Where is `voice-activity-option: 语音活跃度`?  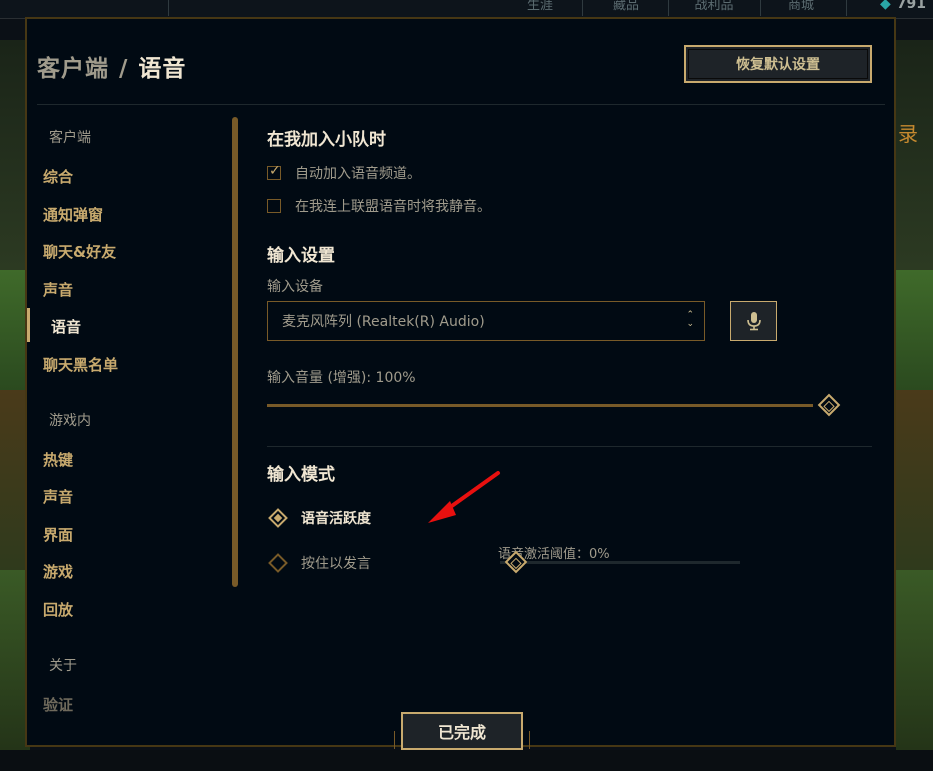
voice-activity-option: 语音活跃度 is located at coordinates (319, 518).